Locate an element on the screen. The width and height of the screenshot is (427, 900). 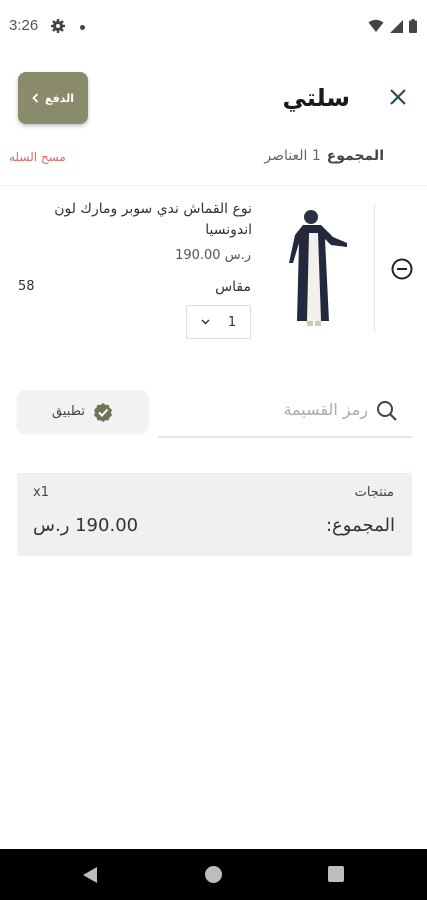
checkout-label: الدفع is located at coordinates (59, 98).